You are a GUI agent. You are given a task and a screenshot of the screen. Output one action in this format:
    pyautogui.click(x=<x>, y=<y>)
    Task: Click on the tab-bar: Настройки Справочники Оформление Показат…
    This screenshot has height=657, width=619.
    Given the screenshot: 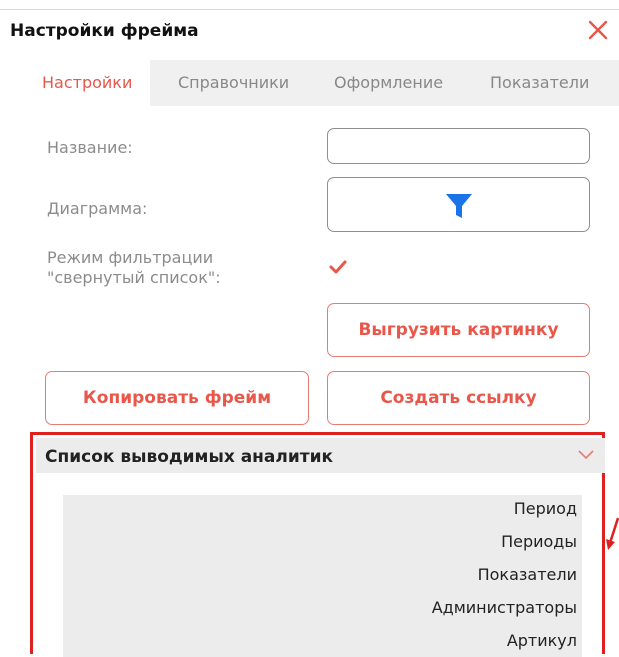 What is the action you would take?
    pyautogui.click(x=321, y=83)
    